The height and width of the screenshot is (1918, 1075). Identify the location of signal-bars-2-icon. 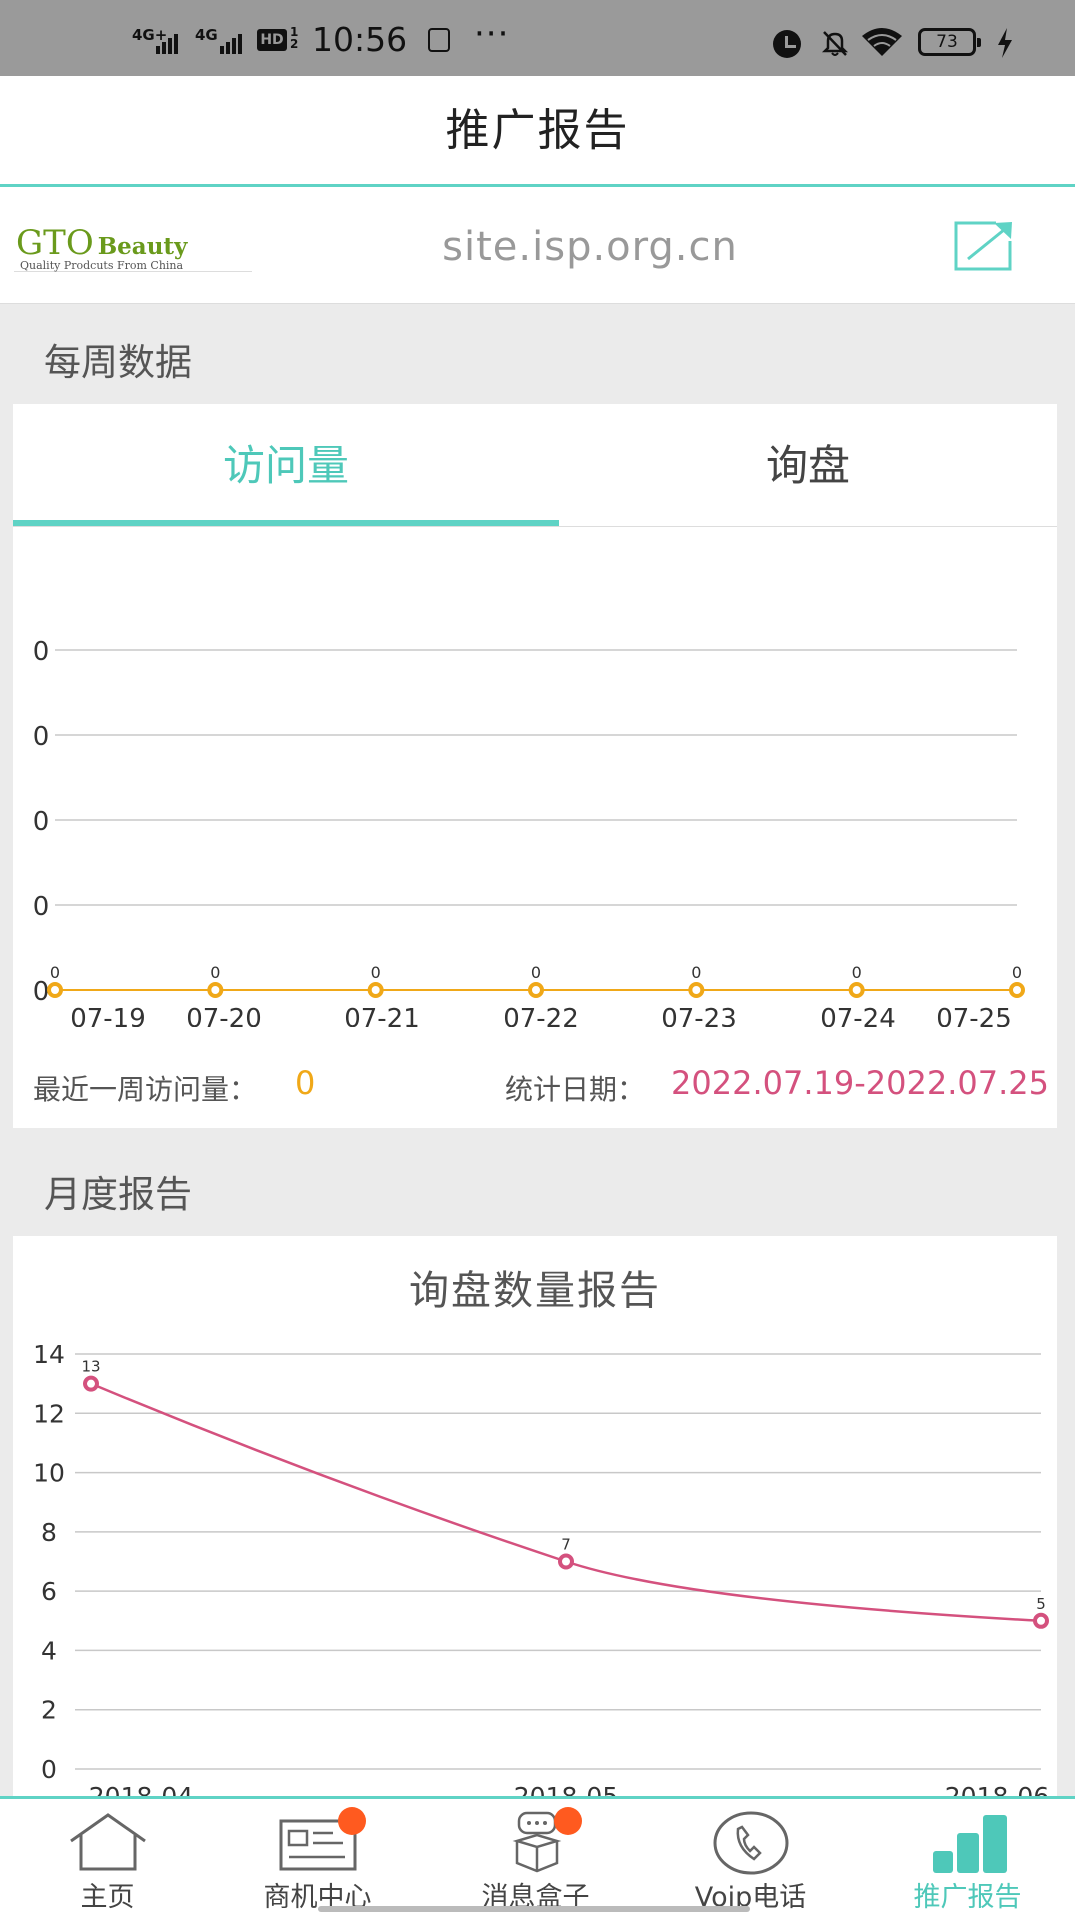
(233, 41).